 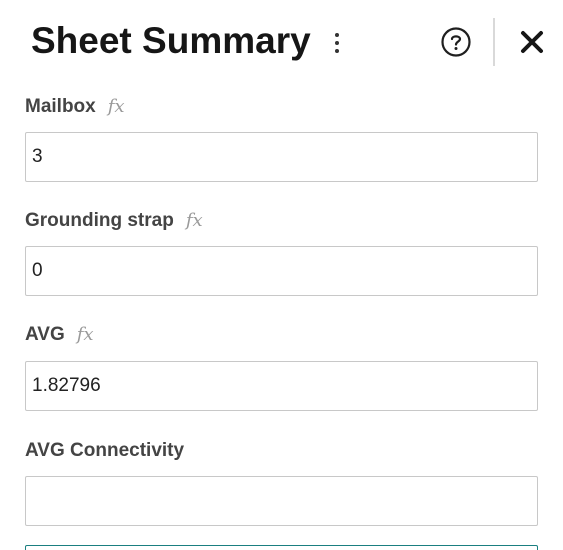 I want to click on help-button, so click(x=456, y=42).